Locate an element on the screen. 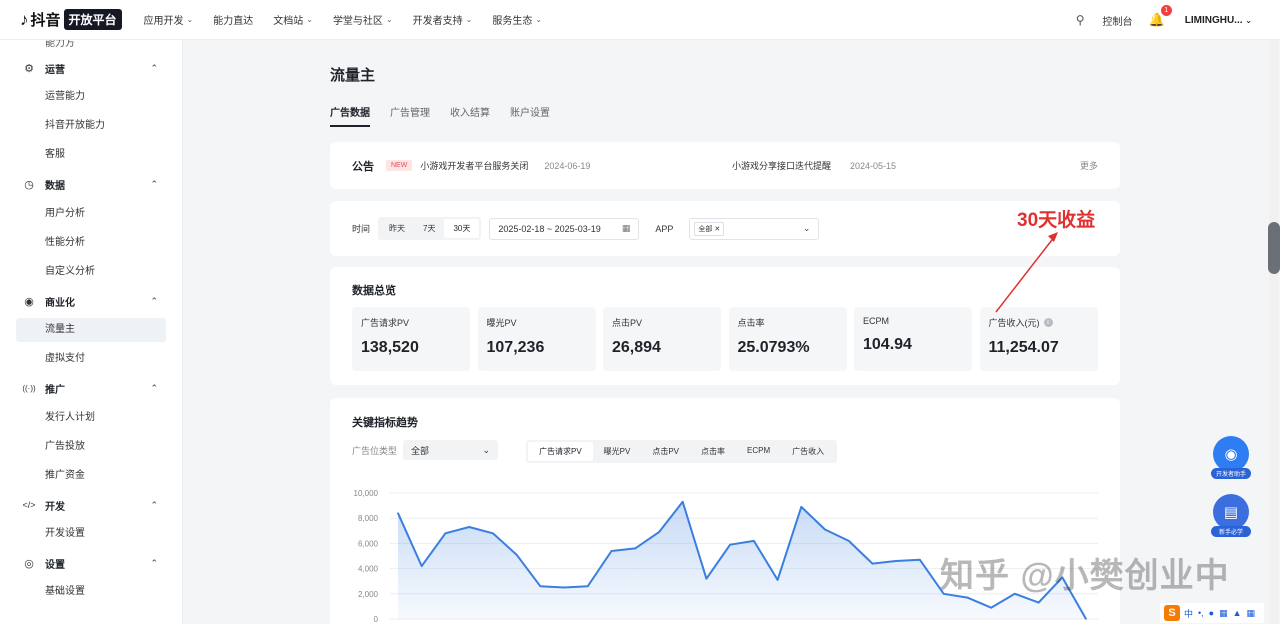 The image size is (1280, 624). watermark: 知乎 @小樊创业中 is located at coordinates (1085, 576).